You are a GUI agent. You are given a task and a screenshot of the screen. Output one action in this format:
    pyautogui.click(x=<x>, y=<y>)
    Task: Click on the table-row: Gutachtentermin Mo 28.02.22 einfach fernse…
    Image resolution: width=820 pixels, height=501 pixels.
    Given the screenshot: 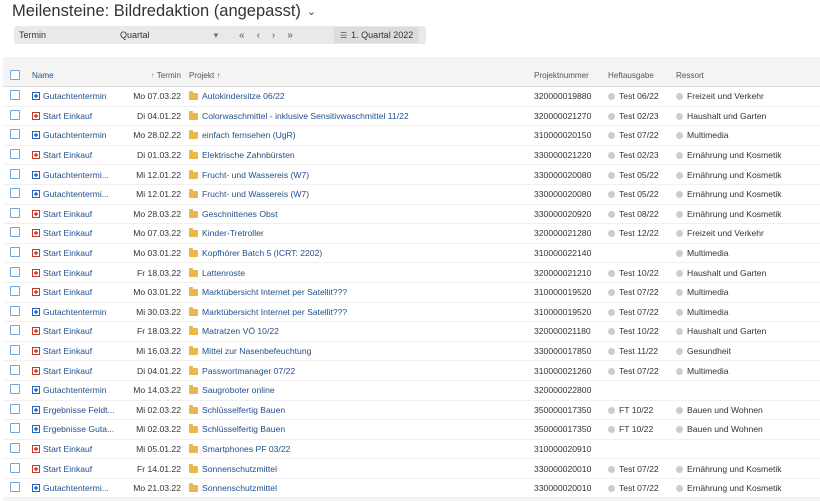 What is the action you would take?
    pyautogui.click(x=411, y=135)
    